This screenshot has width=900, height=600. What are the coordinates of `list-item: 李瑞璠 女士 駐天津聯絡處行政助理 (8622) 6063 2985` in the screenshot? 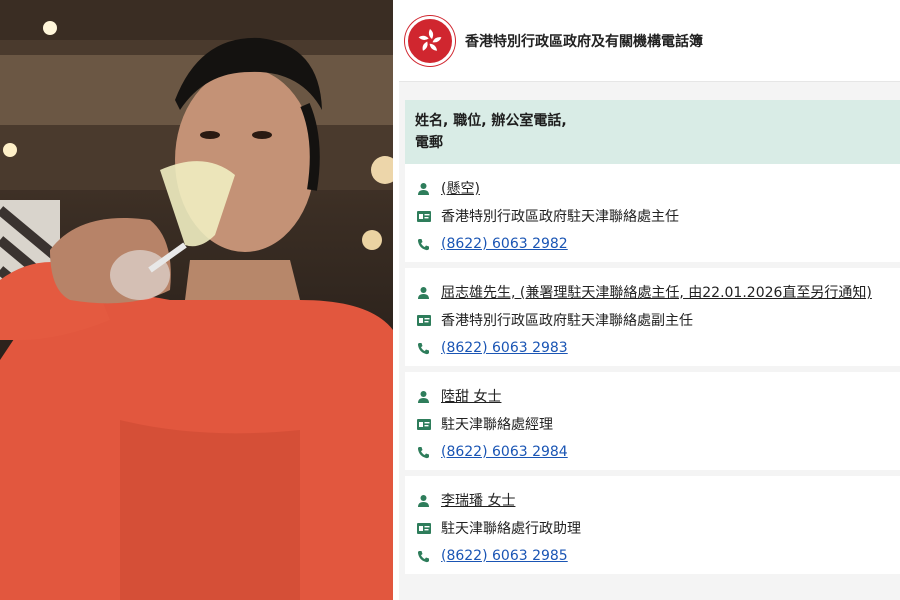 It's located at (652, 528).